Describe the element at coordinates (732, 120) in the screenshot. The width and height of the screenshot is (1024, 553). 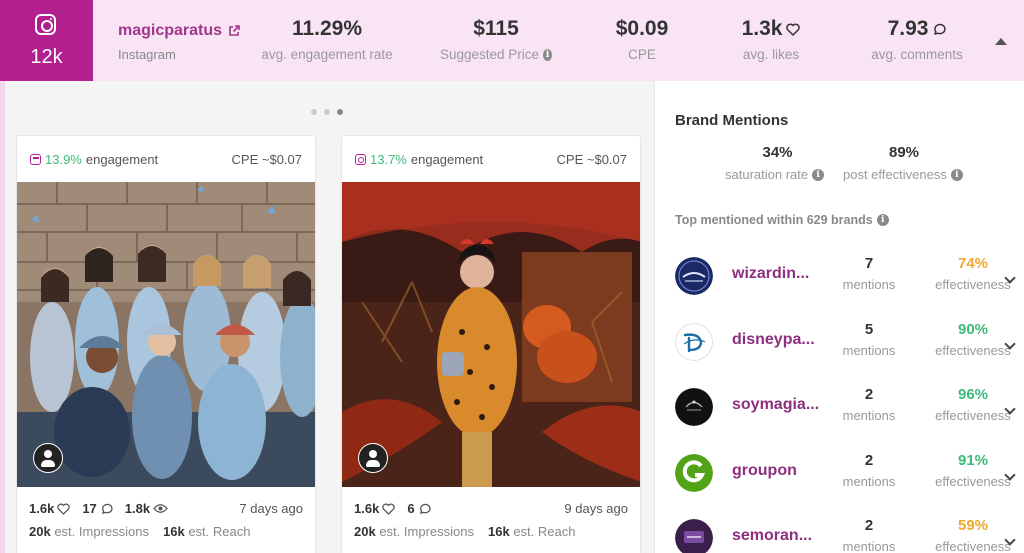
I see `panel-title: Brand Mentions` at that location.